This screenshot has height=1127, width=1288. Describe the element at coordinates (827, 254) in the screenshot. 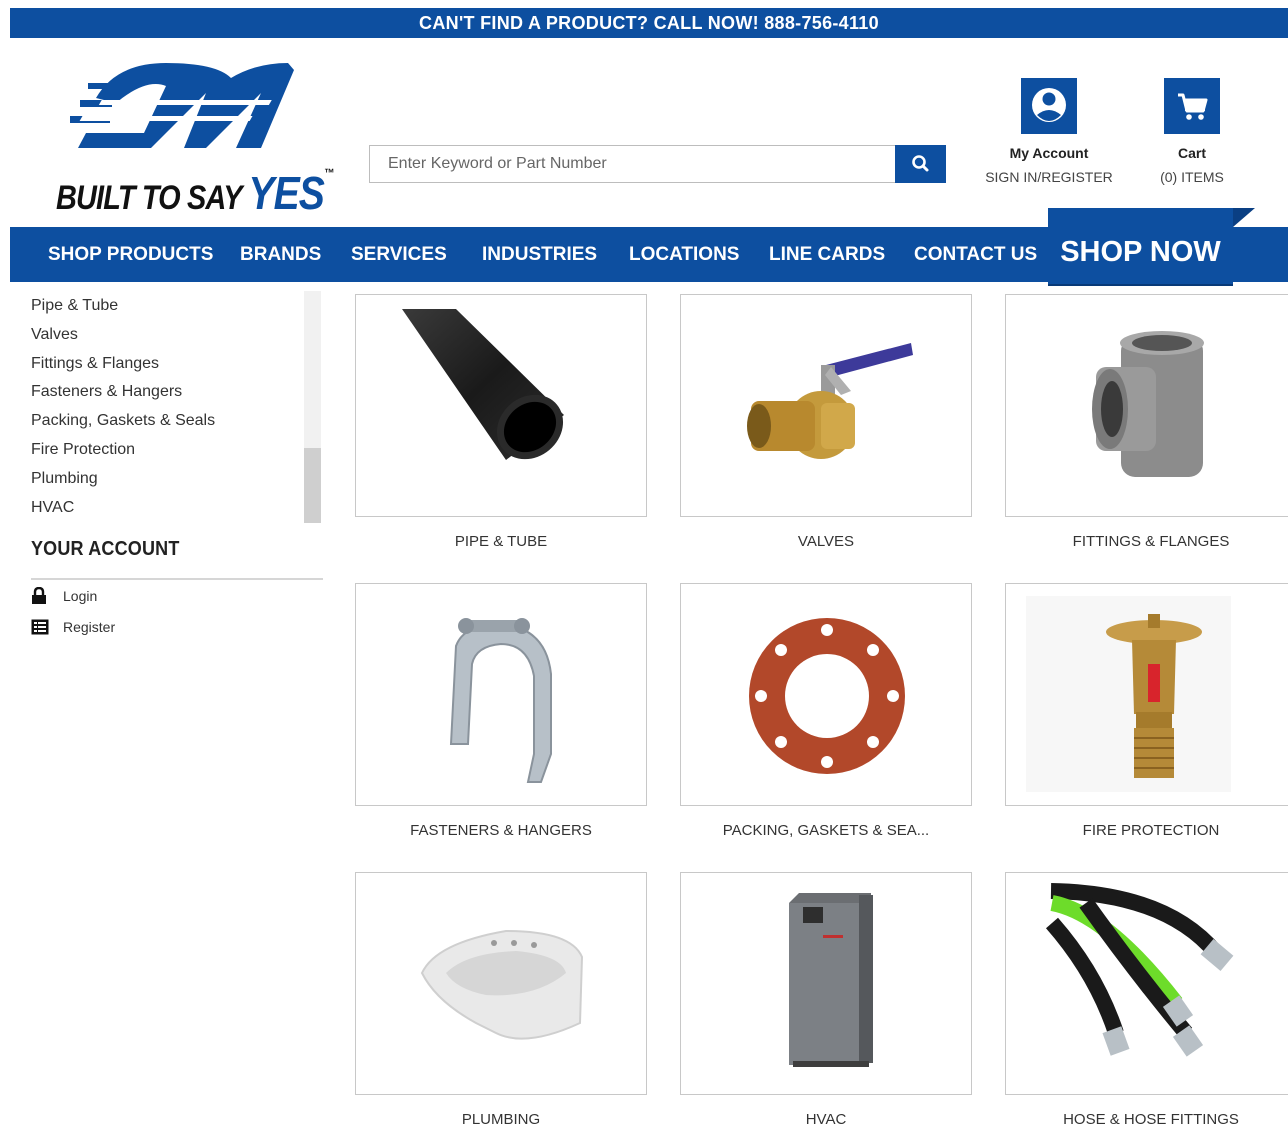

I see `nav-line-cards: LINE CARDS` at that location.